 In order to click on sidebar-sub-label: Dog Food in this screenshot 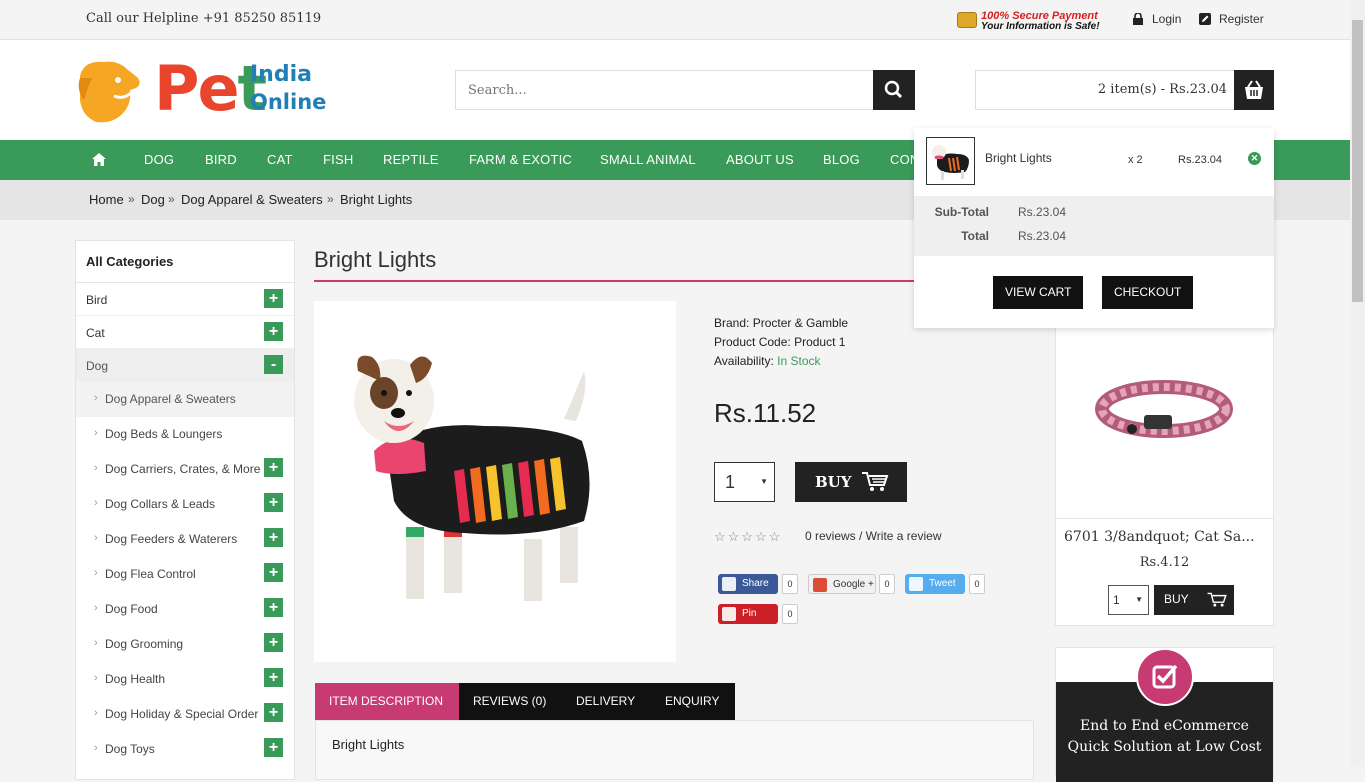, I will do `click(131, 609)`.